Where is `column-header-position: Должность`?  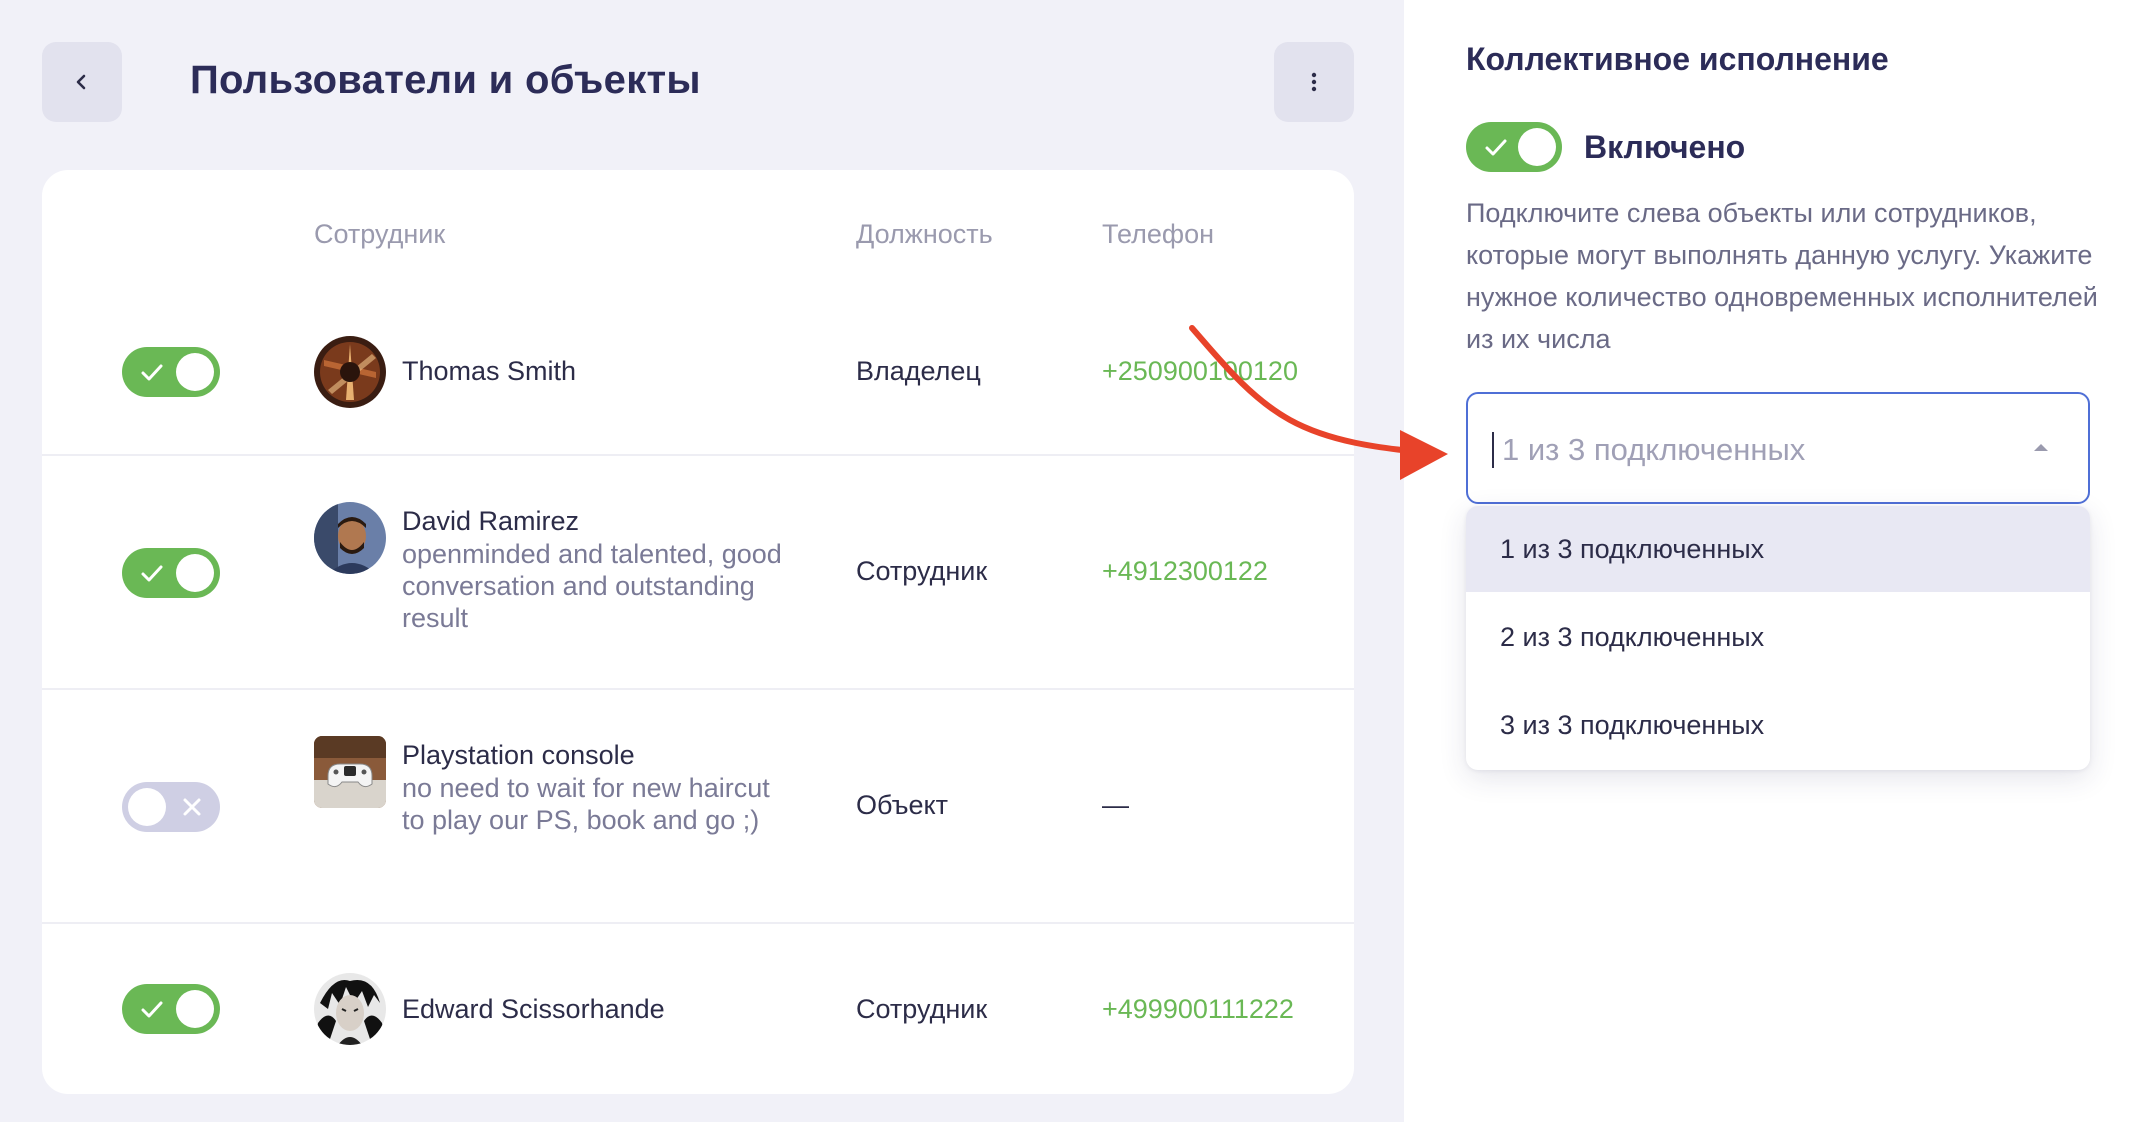 column-header-position: Должность is located at coordinates (924, 234).